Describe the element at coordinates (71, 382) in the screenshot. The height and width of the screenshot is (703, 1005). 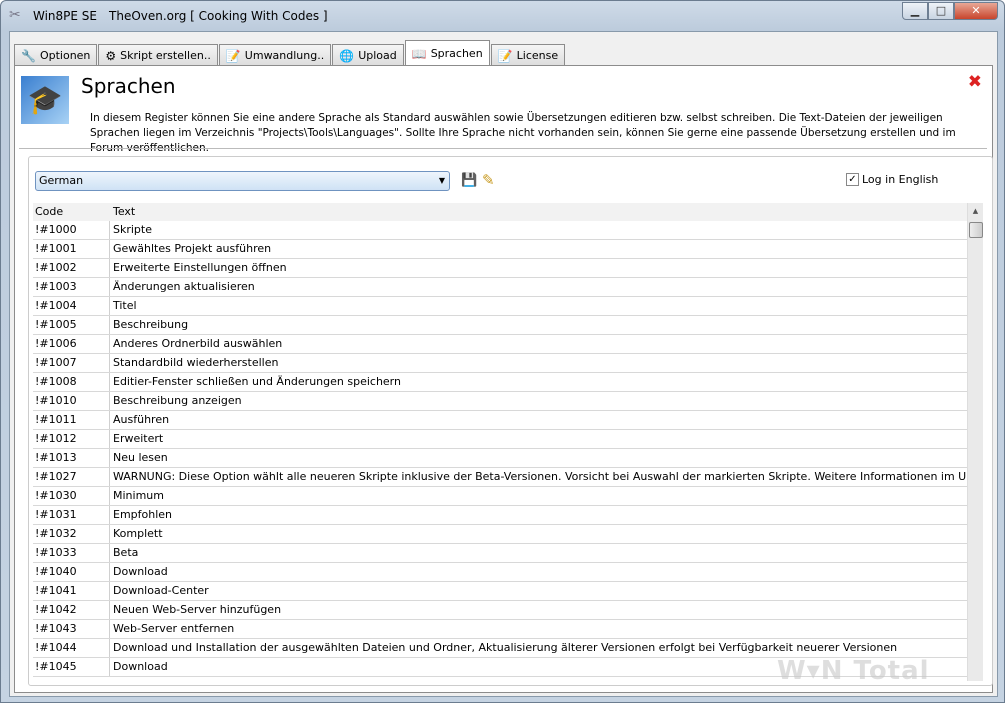
I see `code-cell: !#1008` at that location.